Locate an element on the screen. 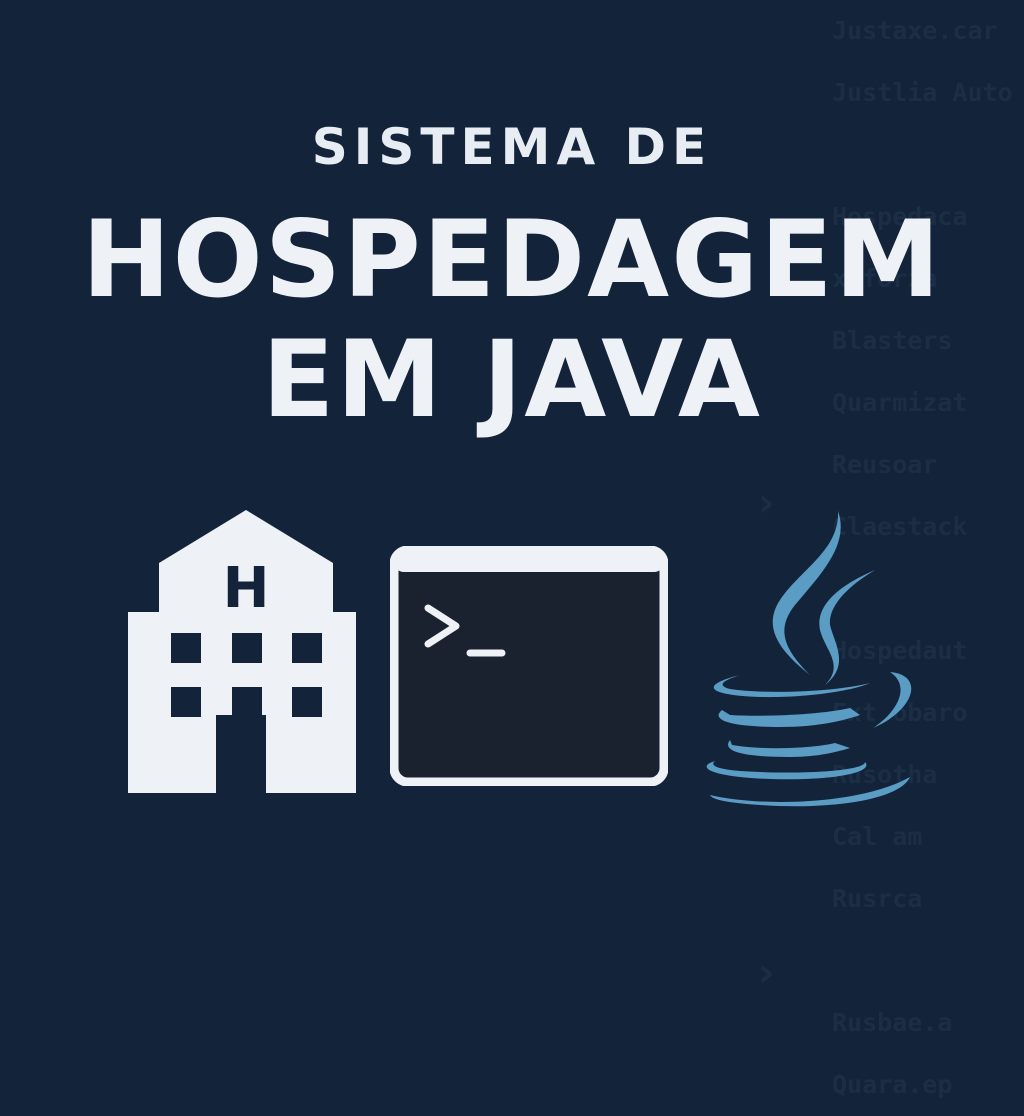  background-code-line: Justaxe.car is located at coordinates (915, 30).